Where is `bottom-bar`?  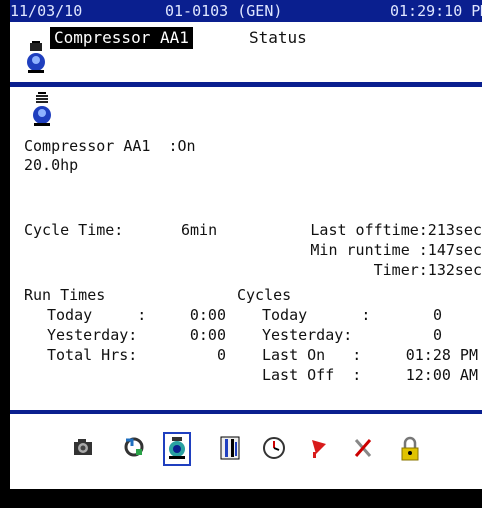
bottom-bar is located at coordinates (246, 498).